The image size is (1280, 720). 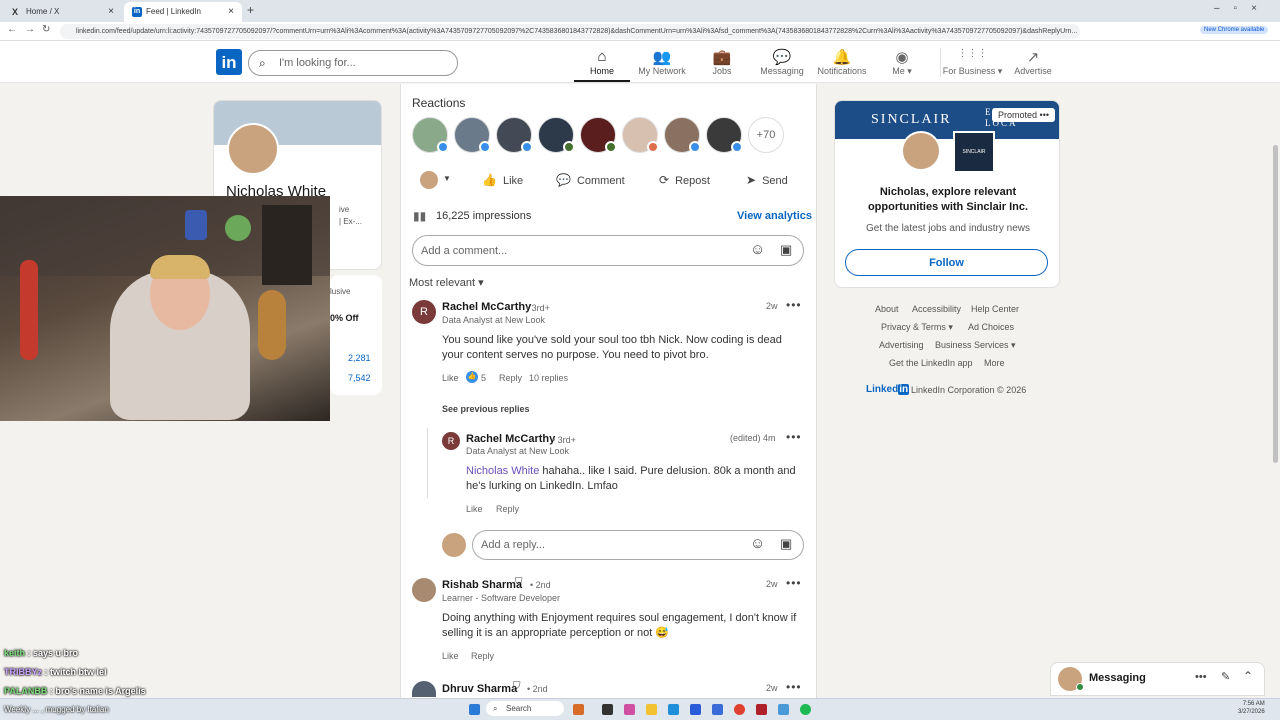 I want to click on file-explorer-icon, so click(x=651, y=709).